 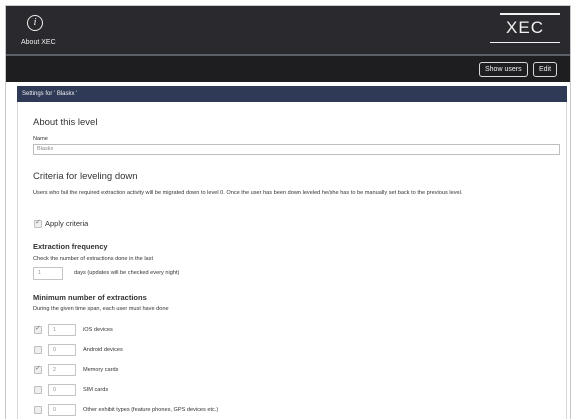 I want to click on logo-text: XEC, so click(x=525, y=27).